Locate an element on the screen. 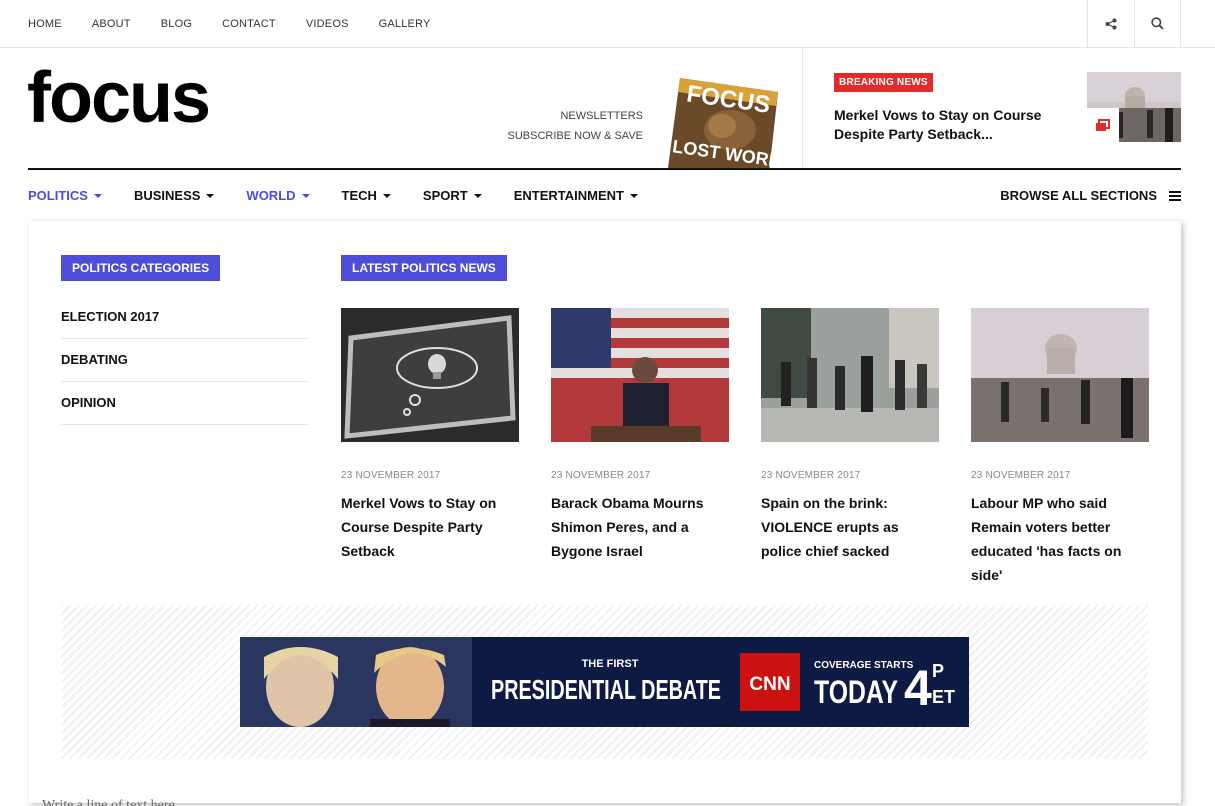 This screenshot has width=1215, height=806. magazine-cover: FOCUS LOST WORLD is located at coordinates (720, 120).